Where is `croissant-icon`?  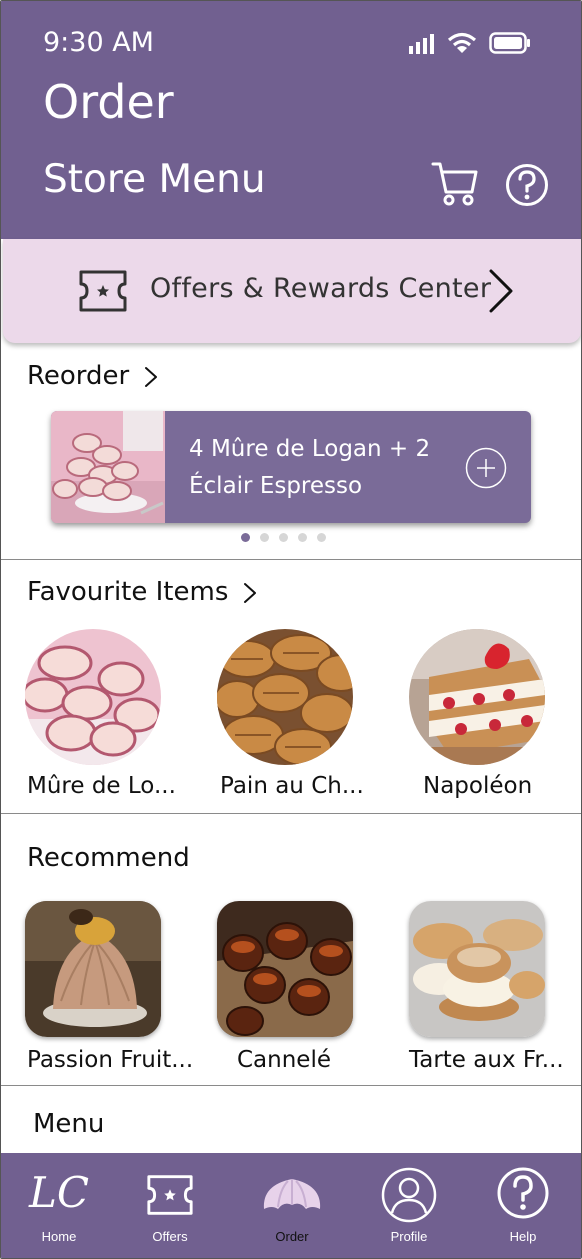 croissant-icon is located at coordinates (292, 1194).